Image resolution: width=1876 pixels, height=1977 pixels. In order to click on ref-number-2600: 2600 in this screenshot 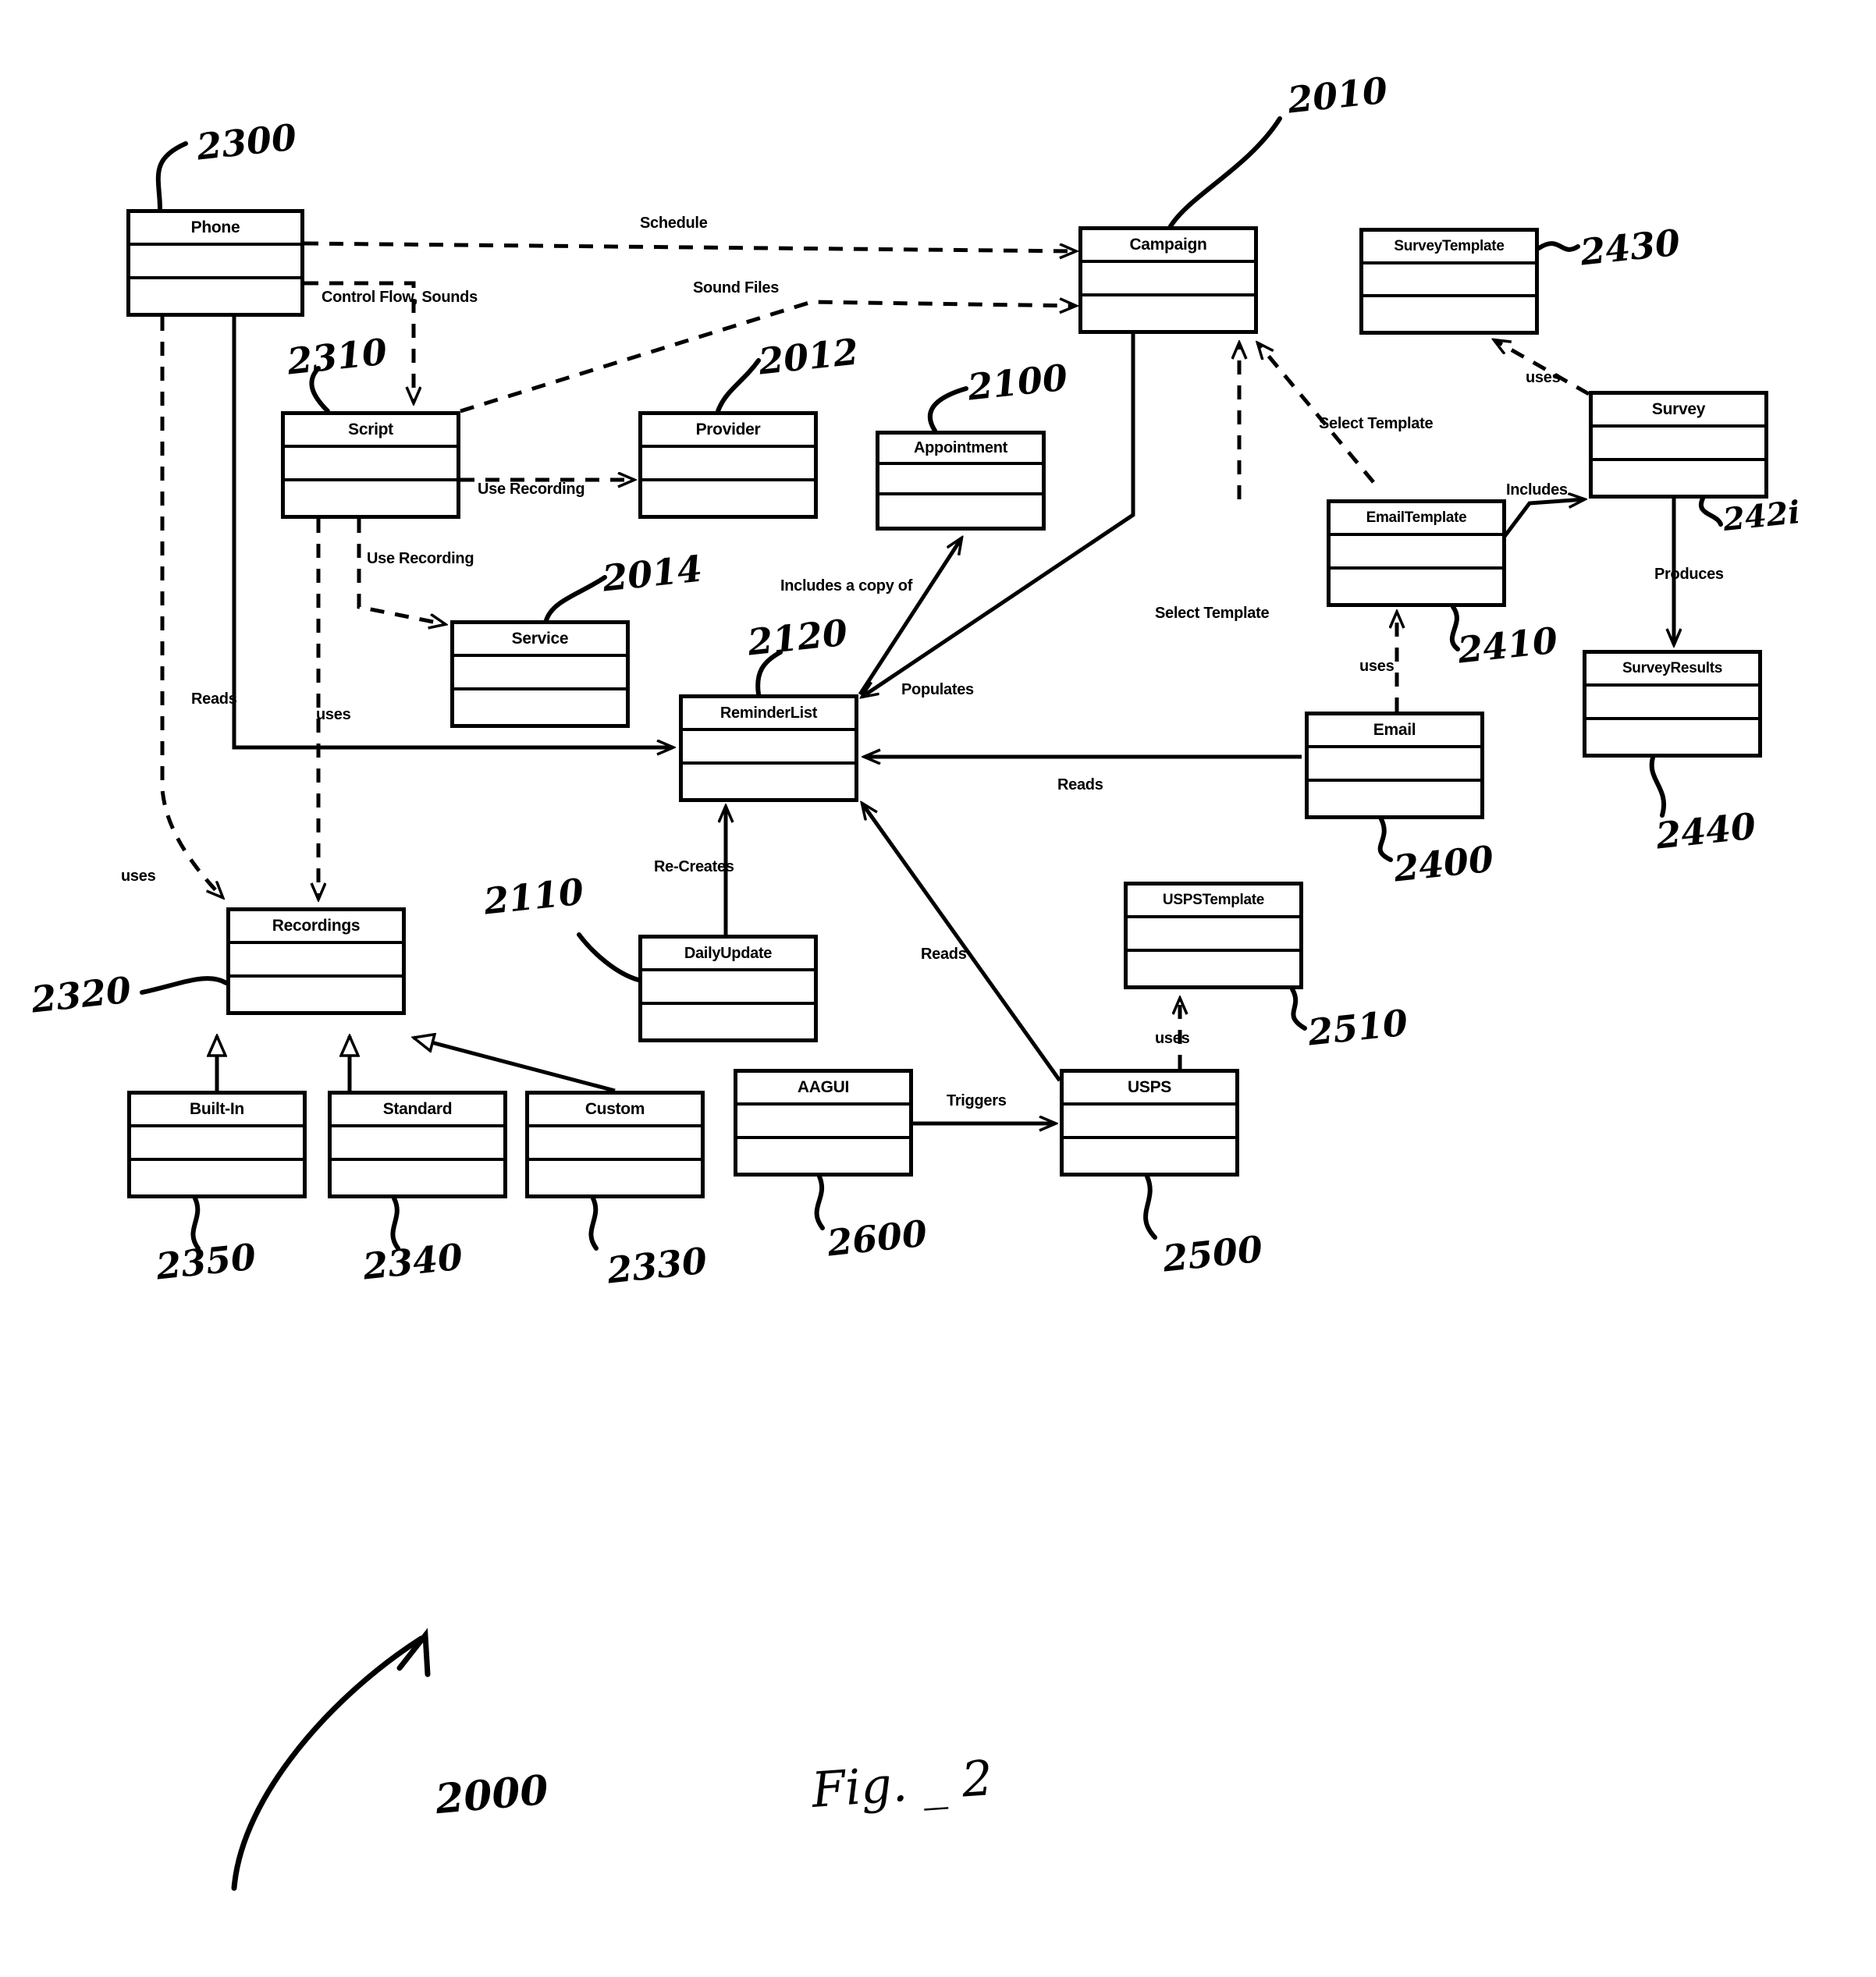, I will do `click(877, 1238)`.